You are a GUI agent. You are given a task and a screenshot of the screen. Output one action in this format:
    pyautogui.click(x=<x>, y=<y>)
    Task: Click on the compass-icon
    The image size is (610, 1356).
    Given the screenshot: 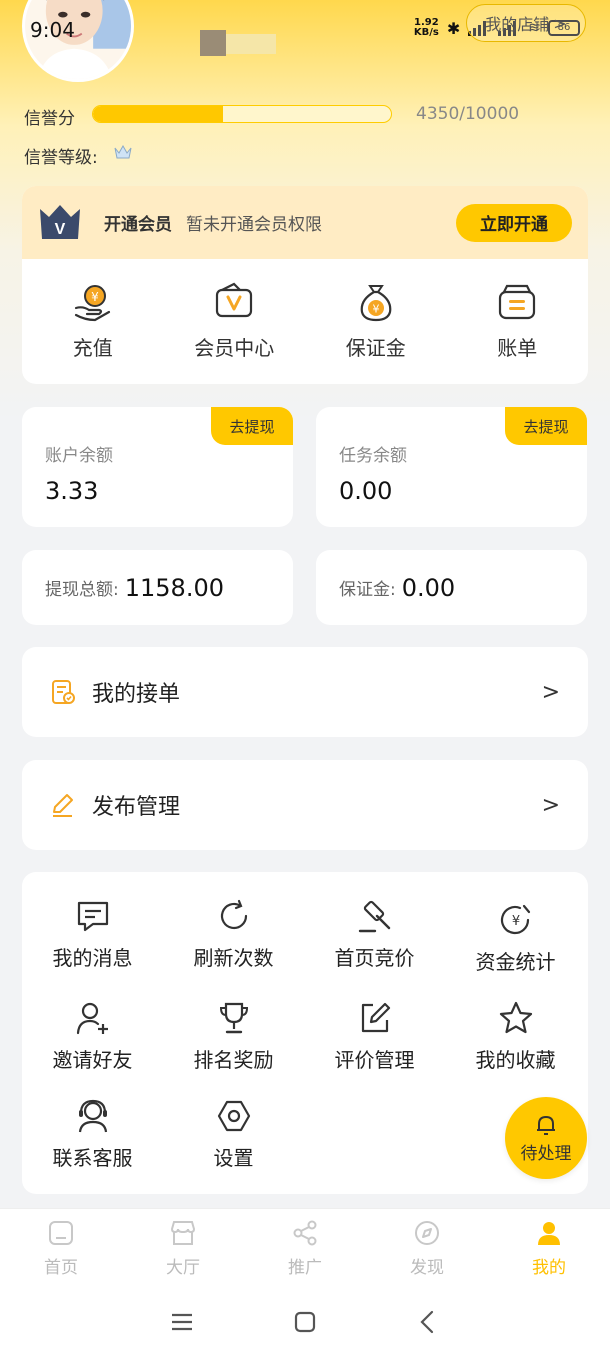 What is the action you would take?
    pyautogui.click(x=427, y=1233)
    